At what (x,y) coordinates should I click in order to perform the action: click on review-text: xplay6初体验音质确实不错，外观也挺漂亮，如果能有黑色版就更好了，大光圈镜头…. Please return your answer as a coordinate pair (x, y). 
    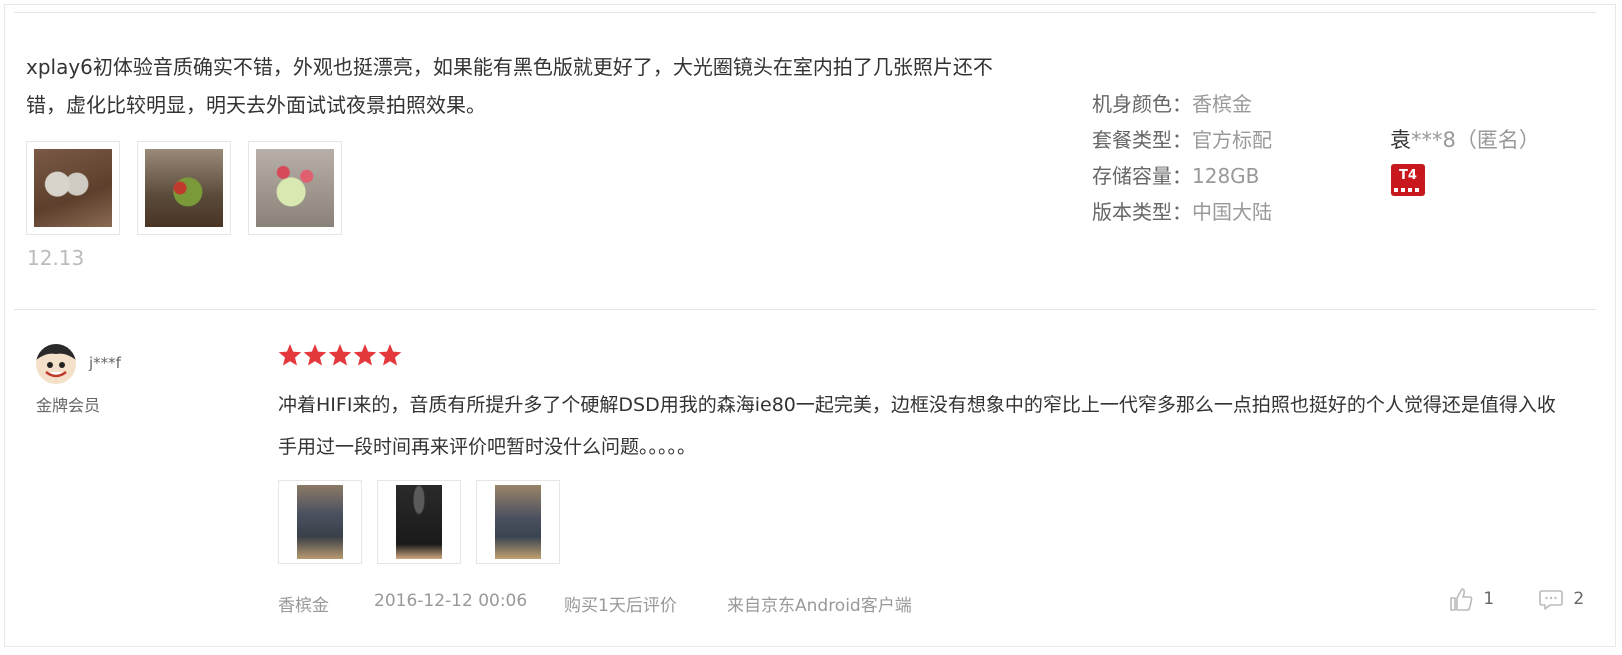
    Looking at the image, I should click on (509, 86).